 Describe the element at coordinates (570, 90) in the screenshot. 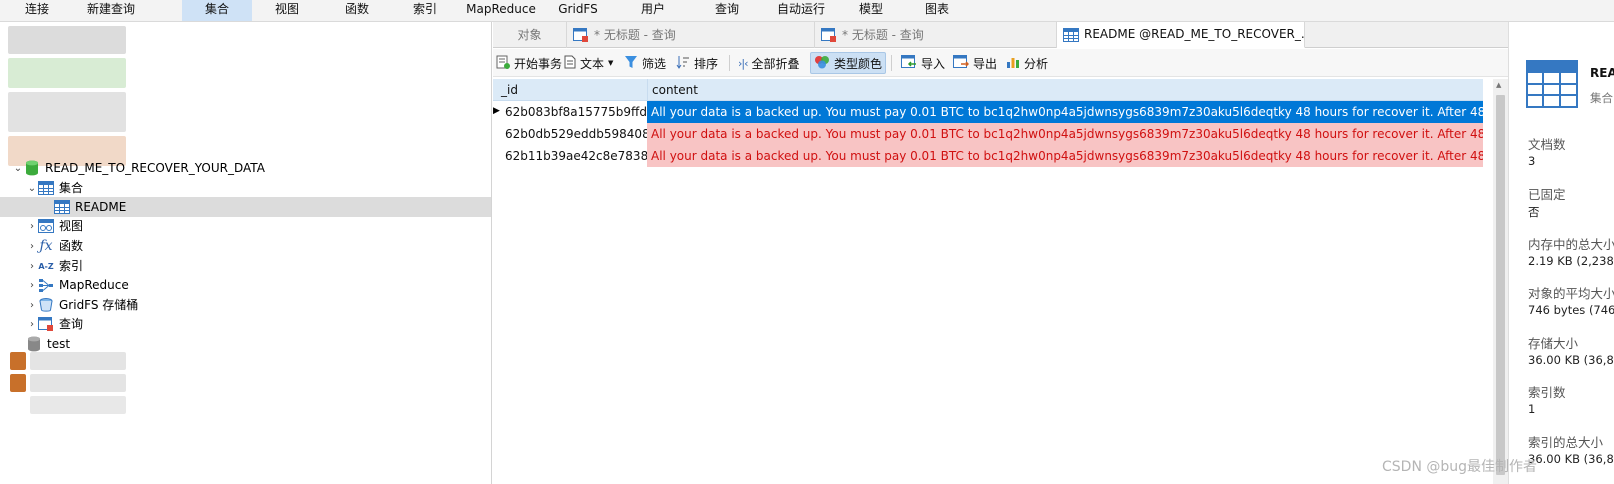

I see `column-header-id: _id` at that location.